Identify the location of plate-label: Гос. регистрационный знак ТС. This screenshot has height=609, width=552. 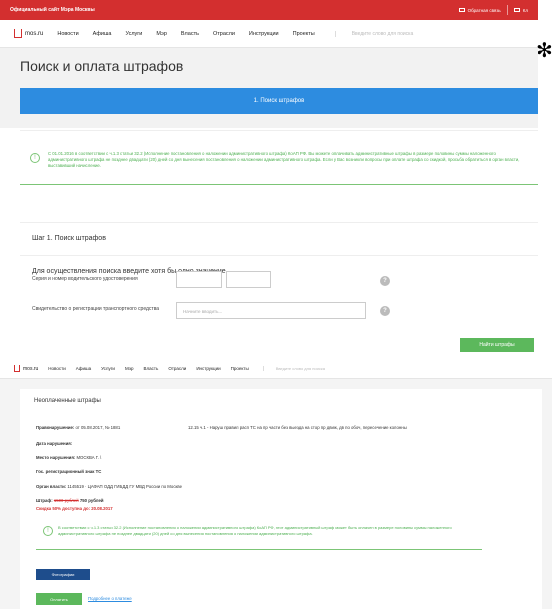
(69, 471).